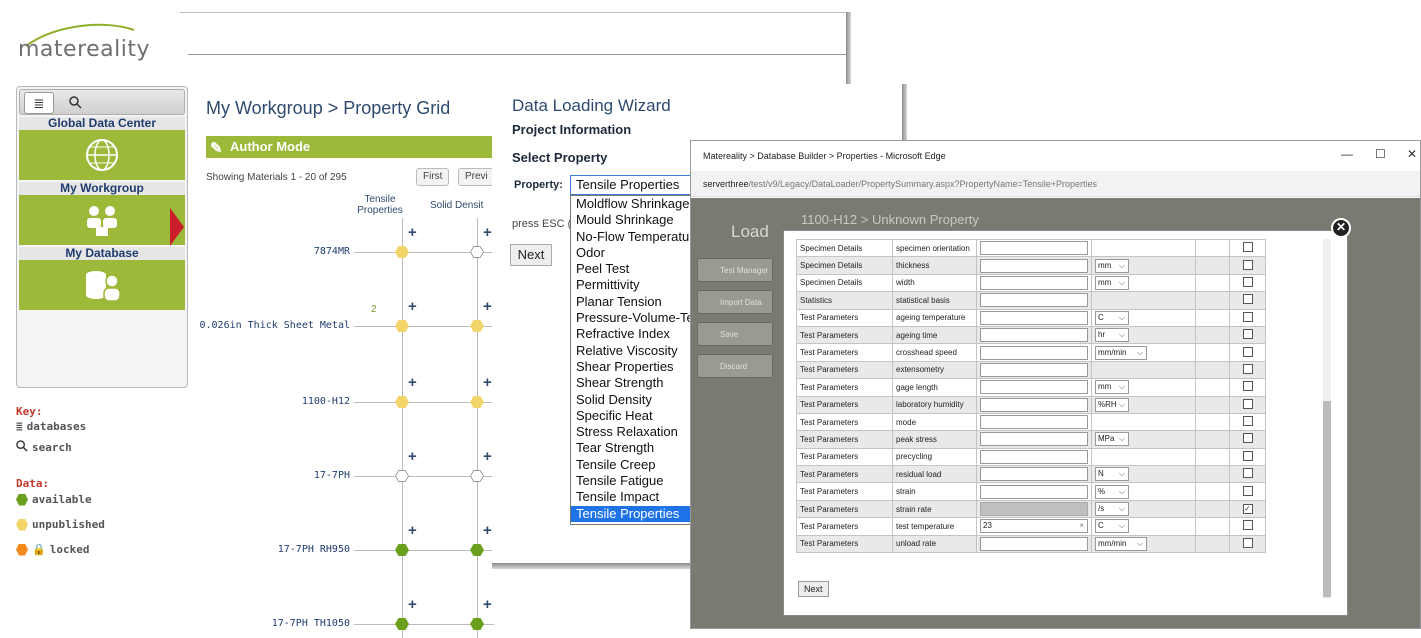 This screenshot has width=1421, height=638. What do you see at coordinates (1112, 335) in the screenshot?
I see `unit-select: hr ⌵` at bounding box center [1112, 335].